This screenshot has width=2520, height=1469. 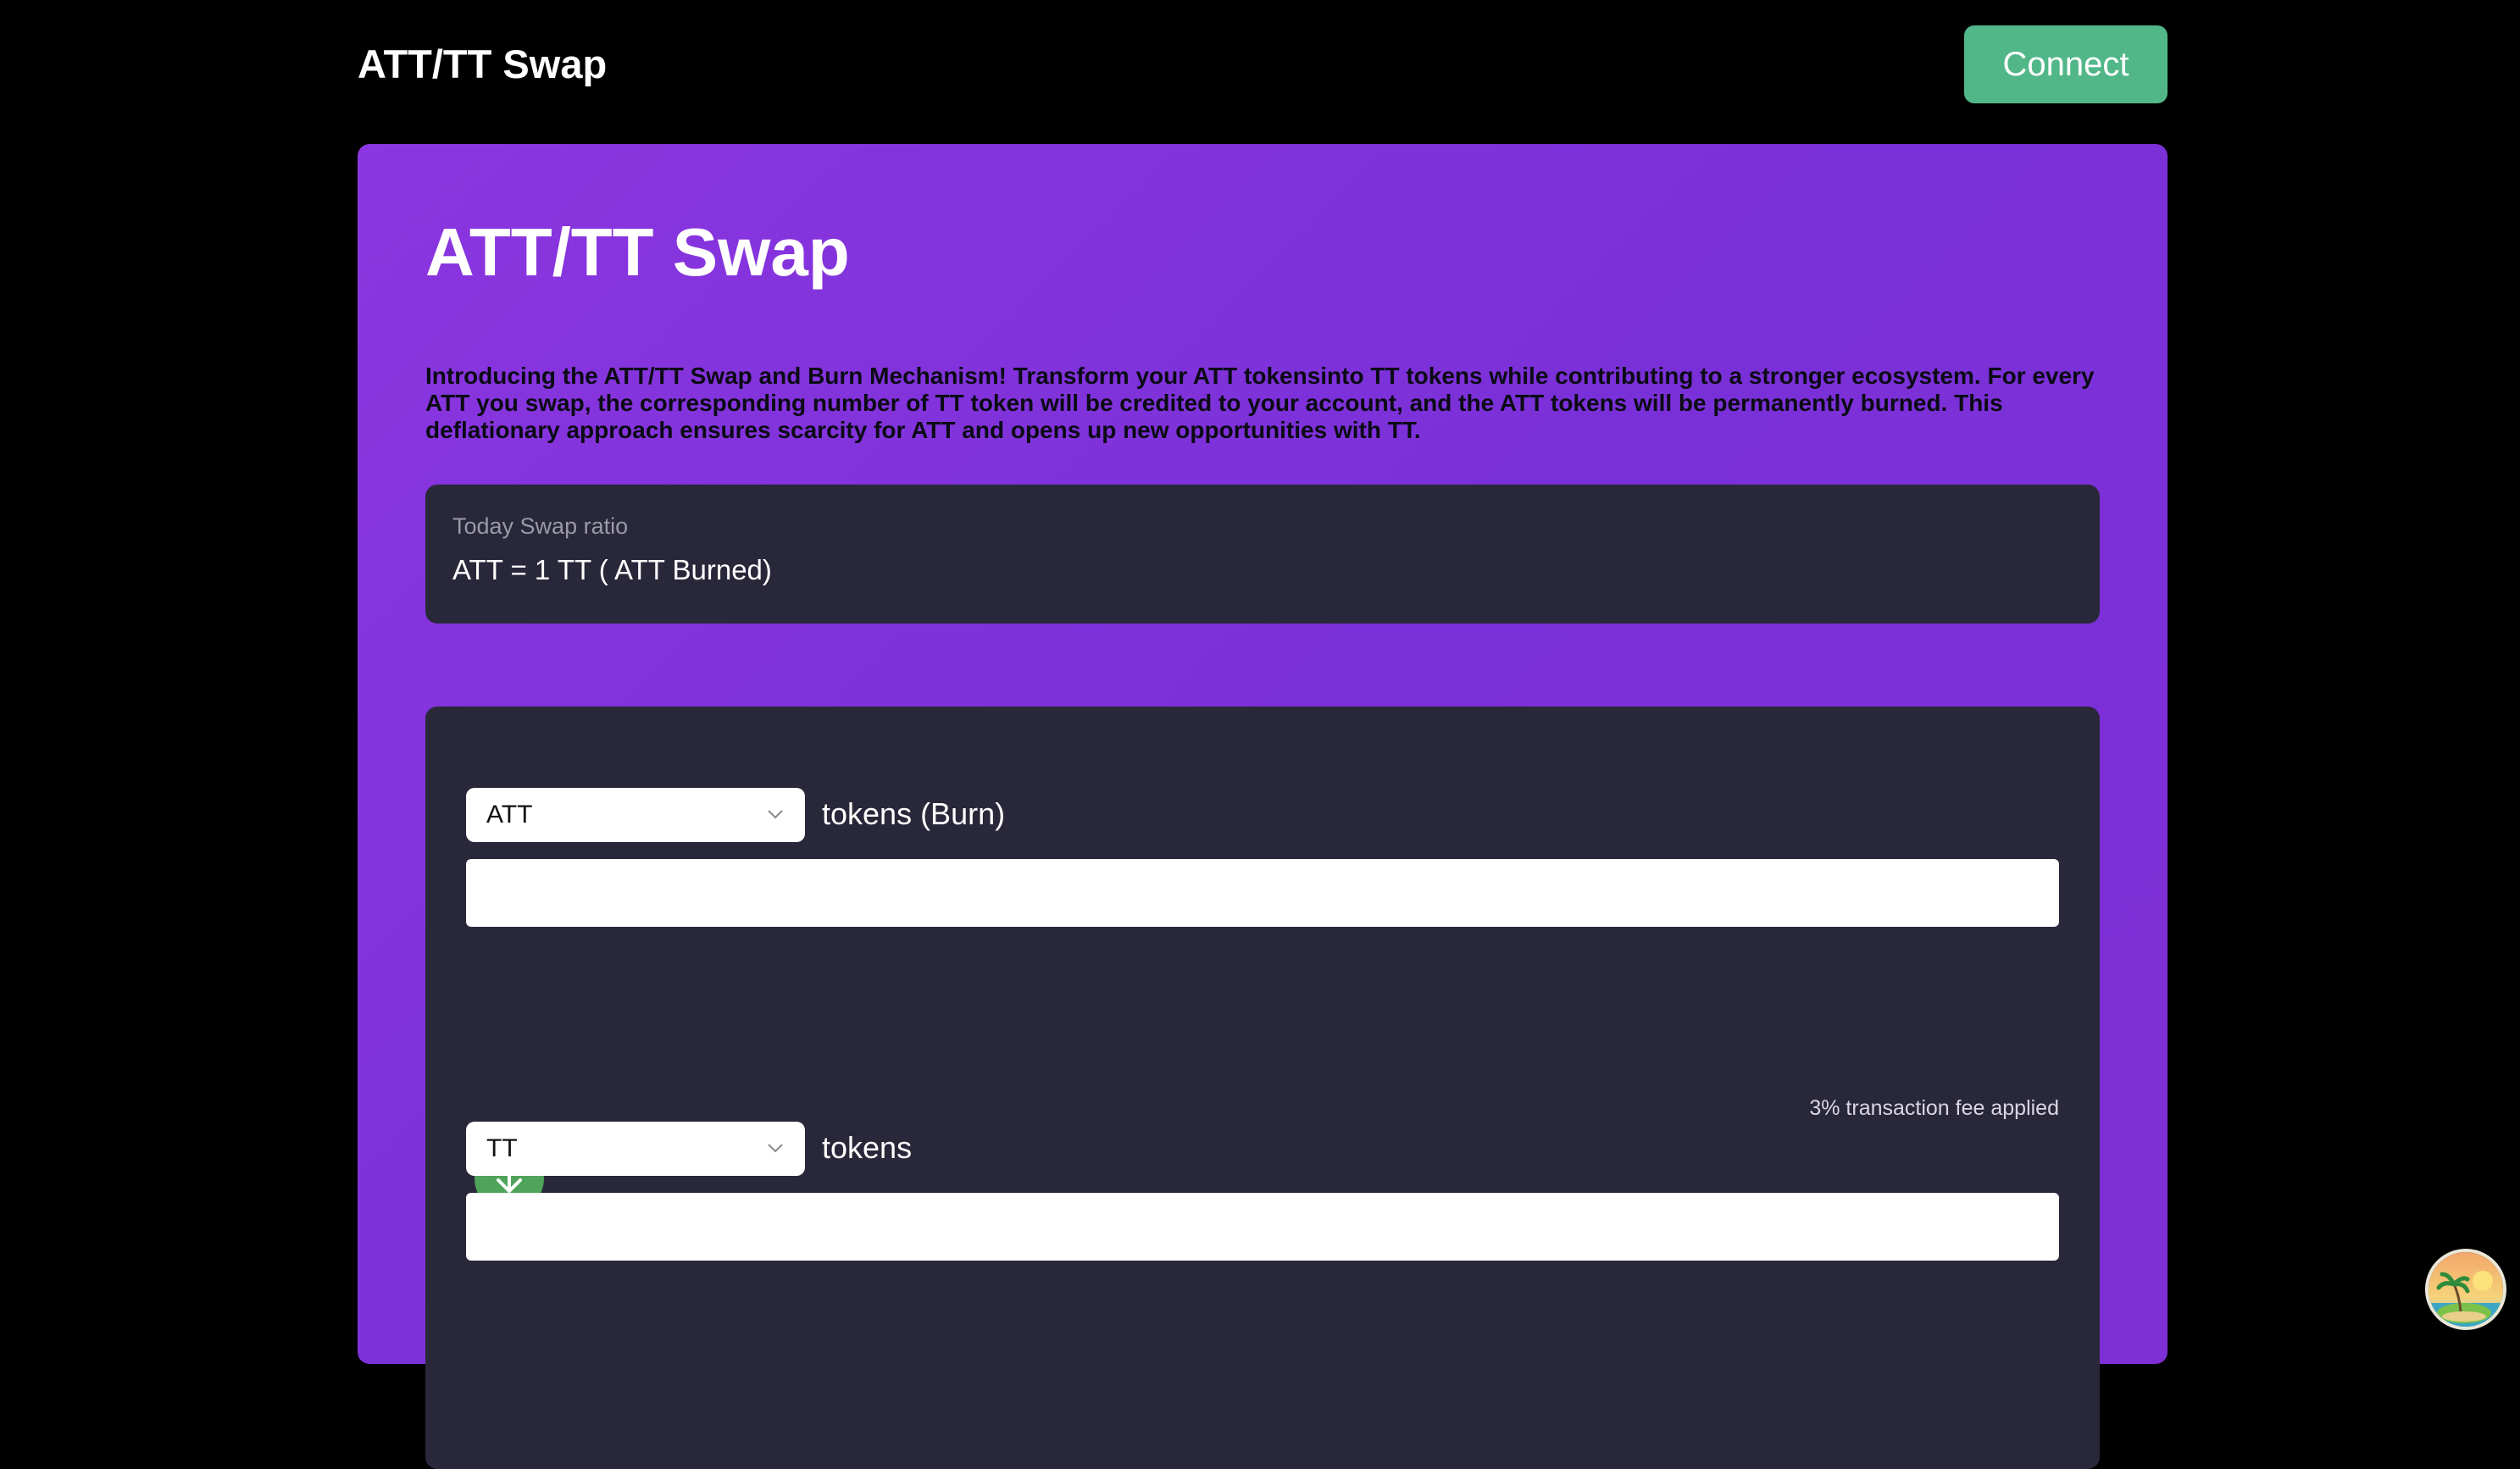 I want to click on swap-ratio-value: ATT = 1 TT ( ATT Burned), so click(x=612, y=569).